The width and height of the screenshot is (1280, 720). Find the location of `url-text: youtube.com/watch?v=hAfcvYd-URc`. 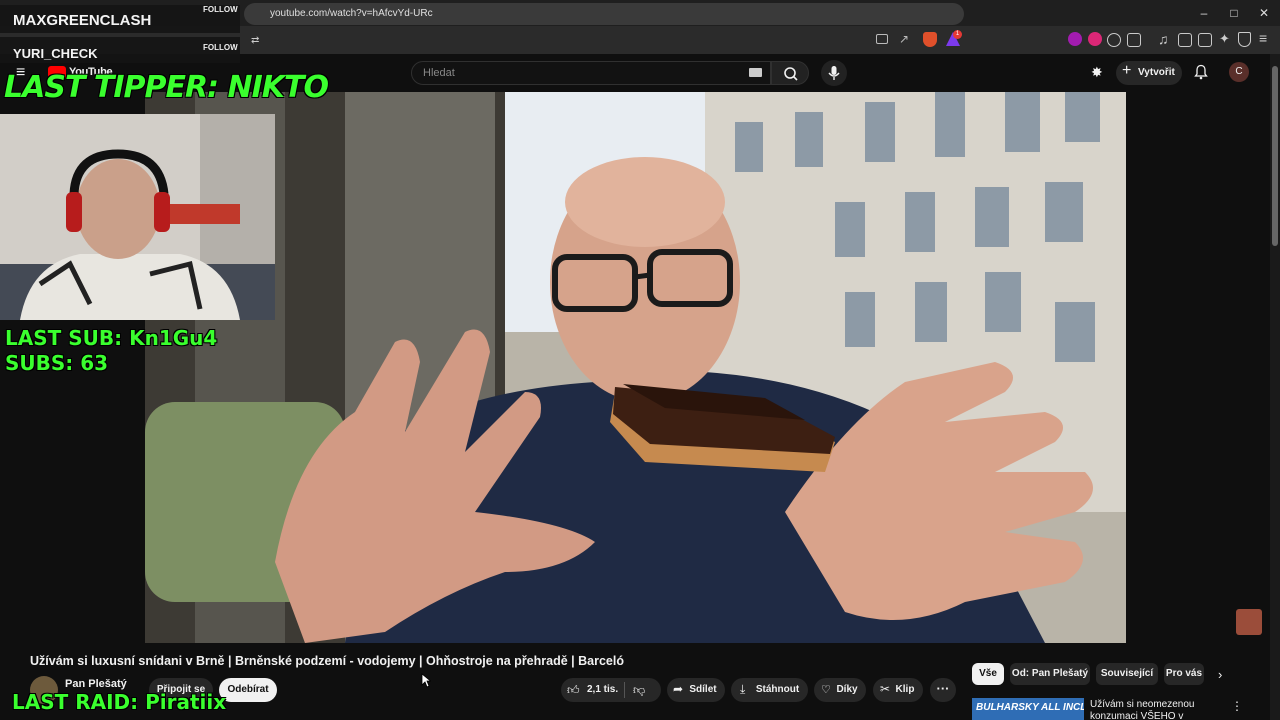

url-text: youtube.com/watch?v=hAfcvYd-URc is located at coordinates (351, 13).